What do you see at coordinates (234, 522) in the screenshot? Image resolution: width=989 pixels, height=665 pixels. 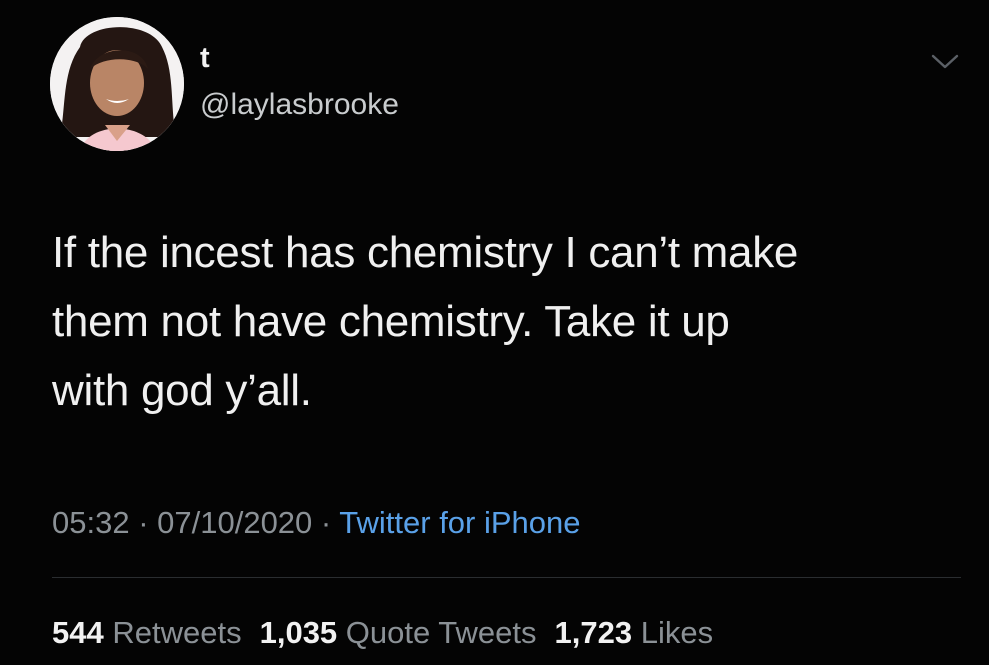 I see `tweet-date: 07/10/2020` at bounding box center [234, 522].